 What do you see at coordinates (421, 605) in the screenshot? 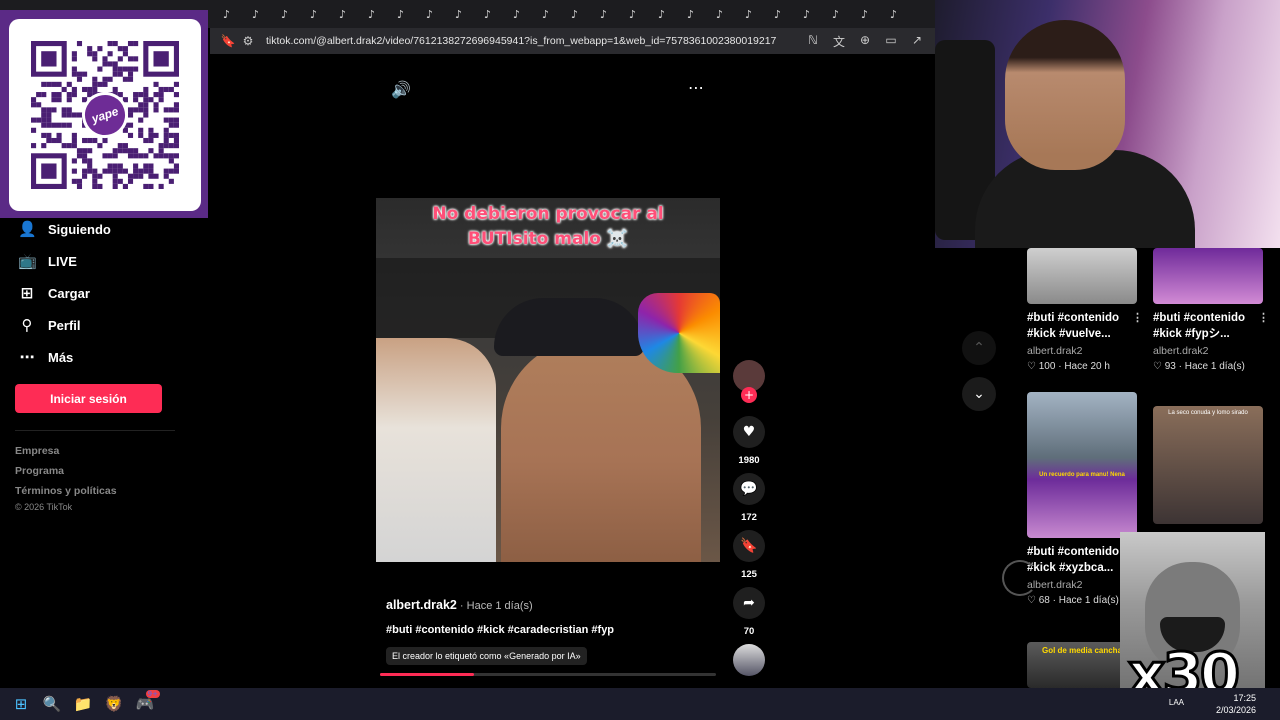
I see `author-name: albert.drak2` at bounding box center [421, 605].